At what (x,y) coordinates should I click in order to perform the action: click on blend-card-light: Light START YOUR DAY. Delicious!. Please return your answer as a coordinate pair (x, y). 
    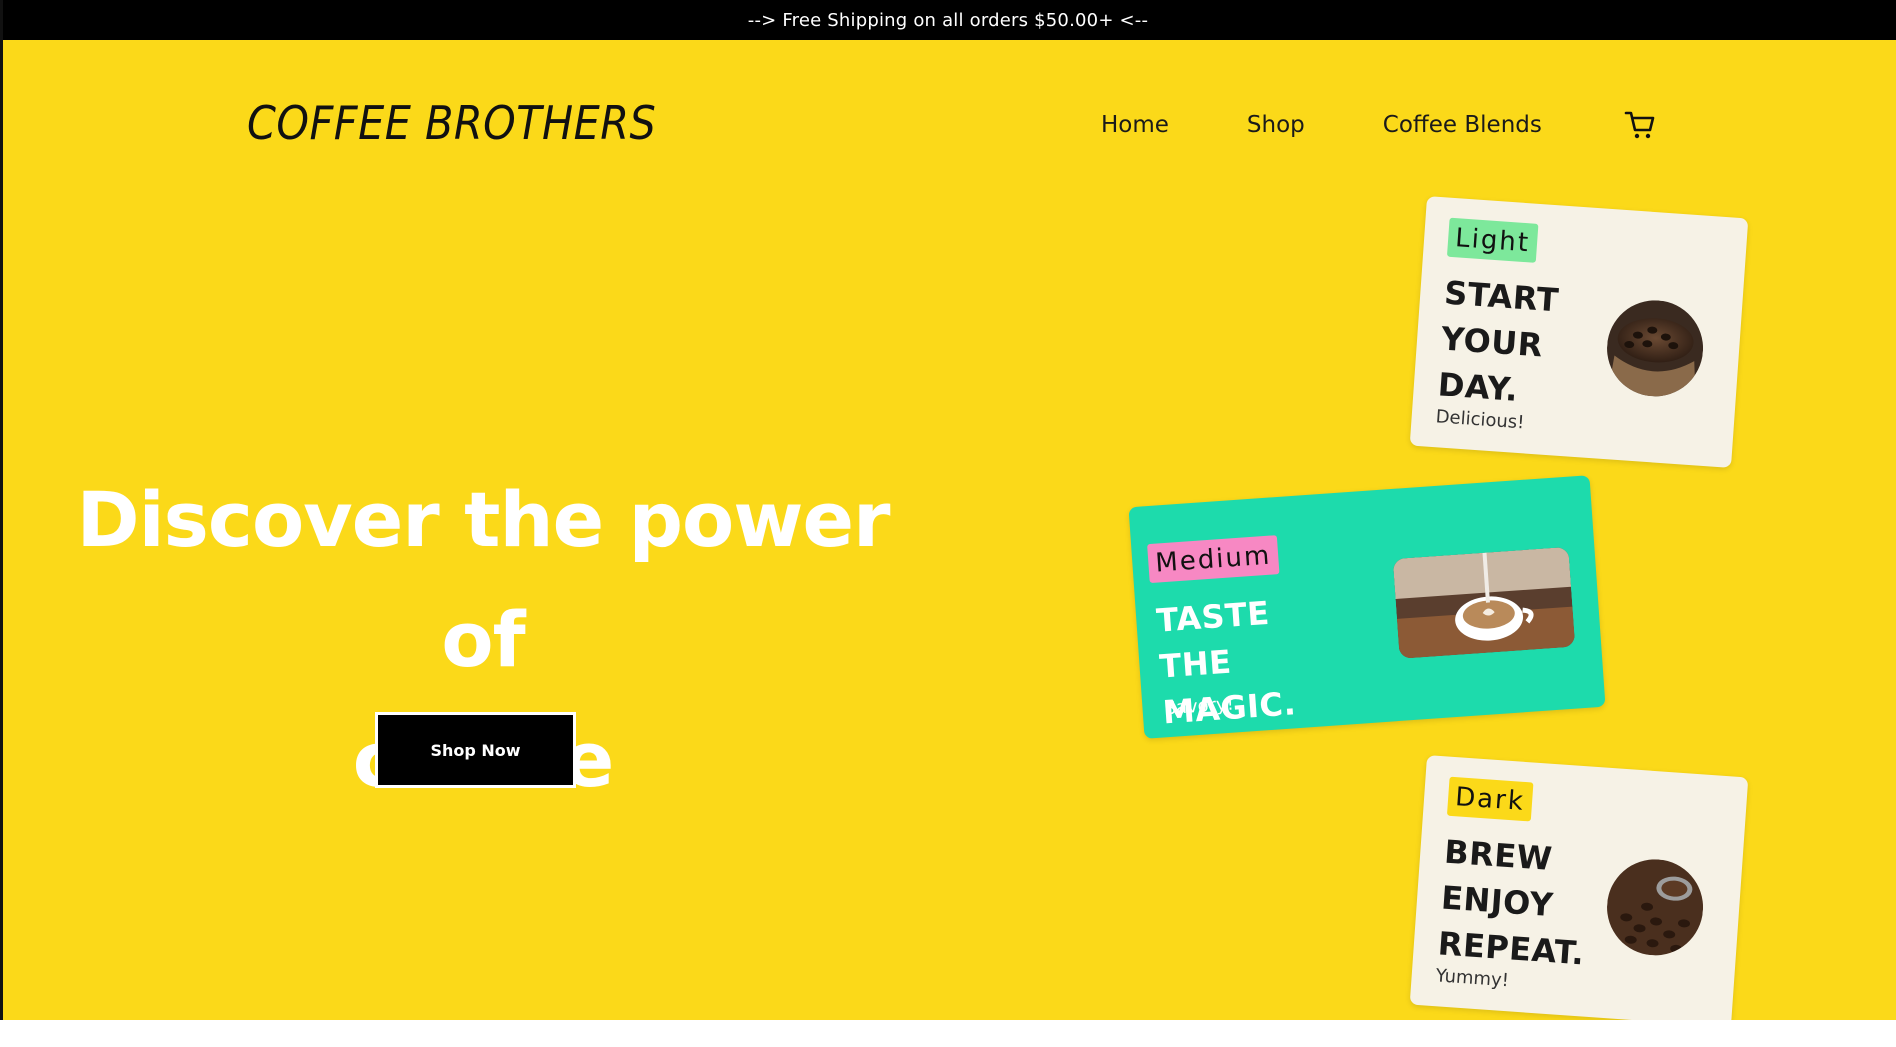
    Looking at the image, I should click on (1579, 332).